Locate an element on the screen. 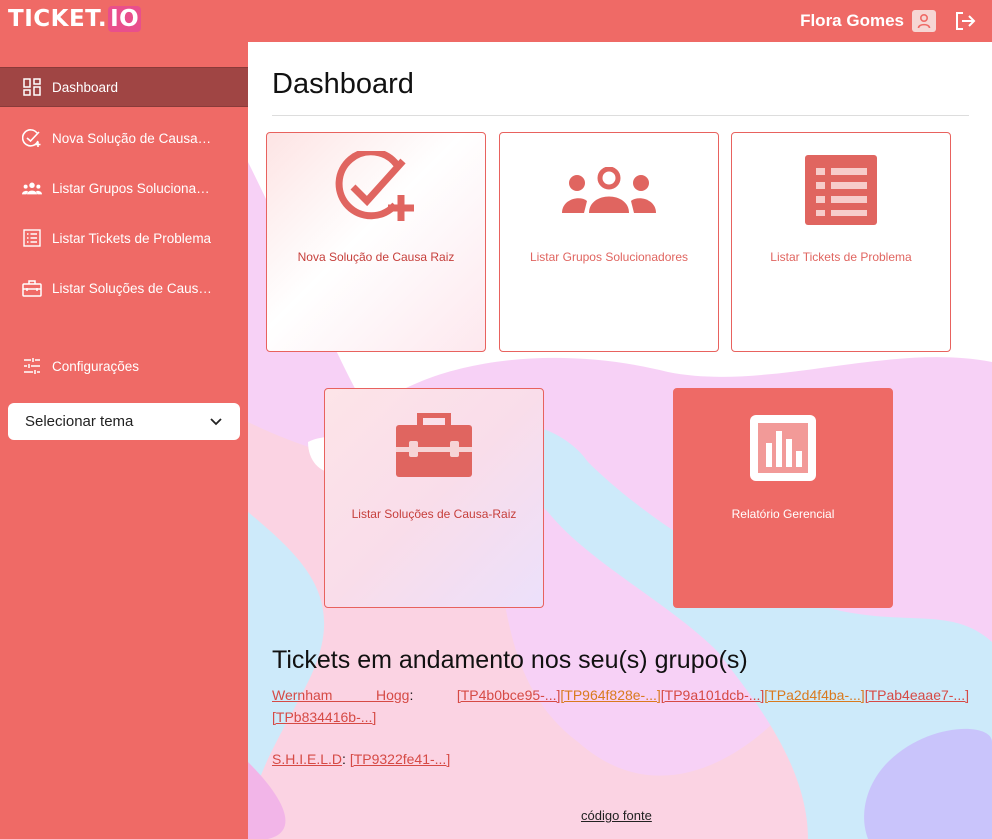 This screenshot has height=839, width=992. sidebar-item-label: Dashboard is located at coordinates (85, 87).